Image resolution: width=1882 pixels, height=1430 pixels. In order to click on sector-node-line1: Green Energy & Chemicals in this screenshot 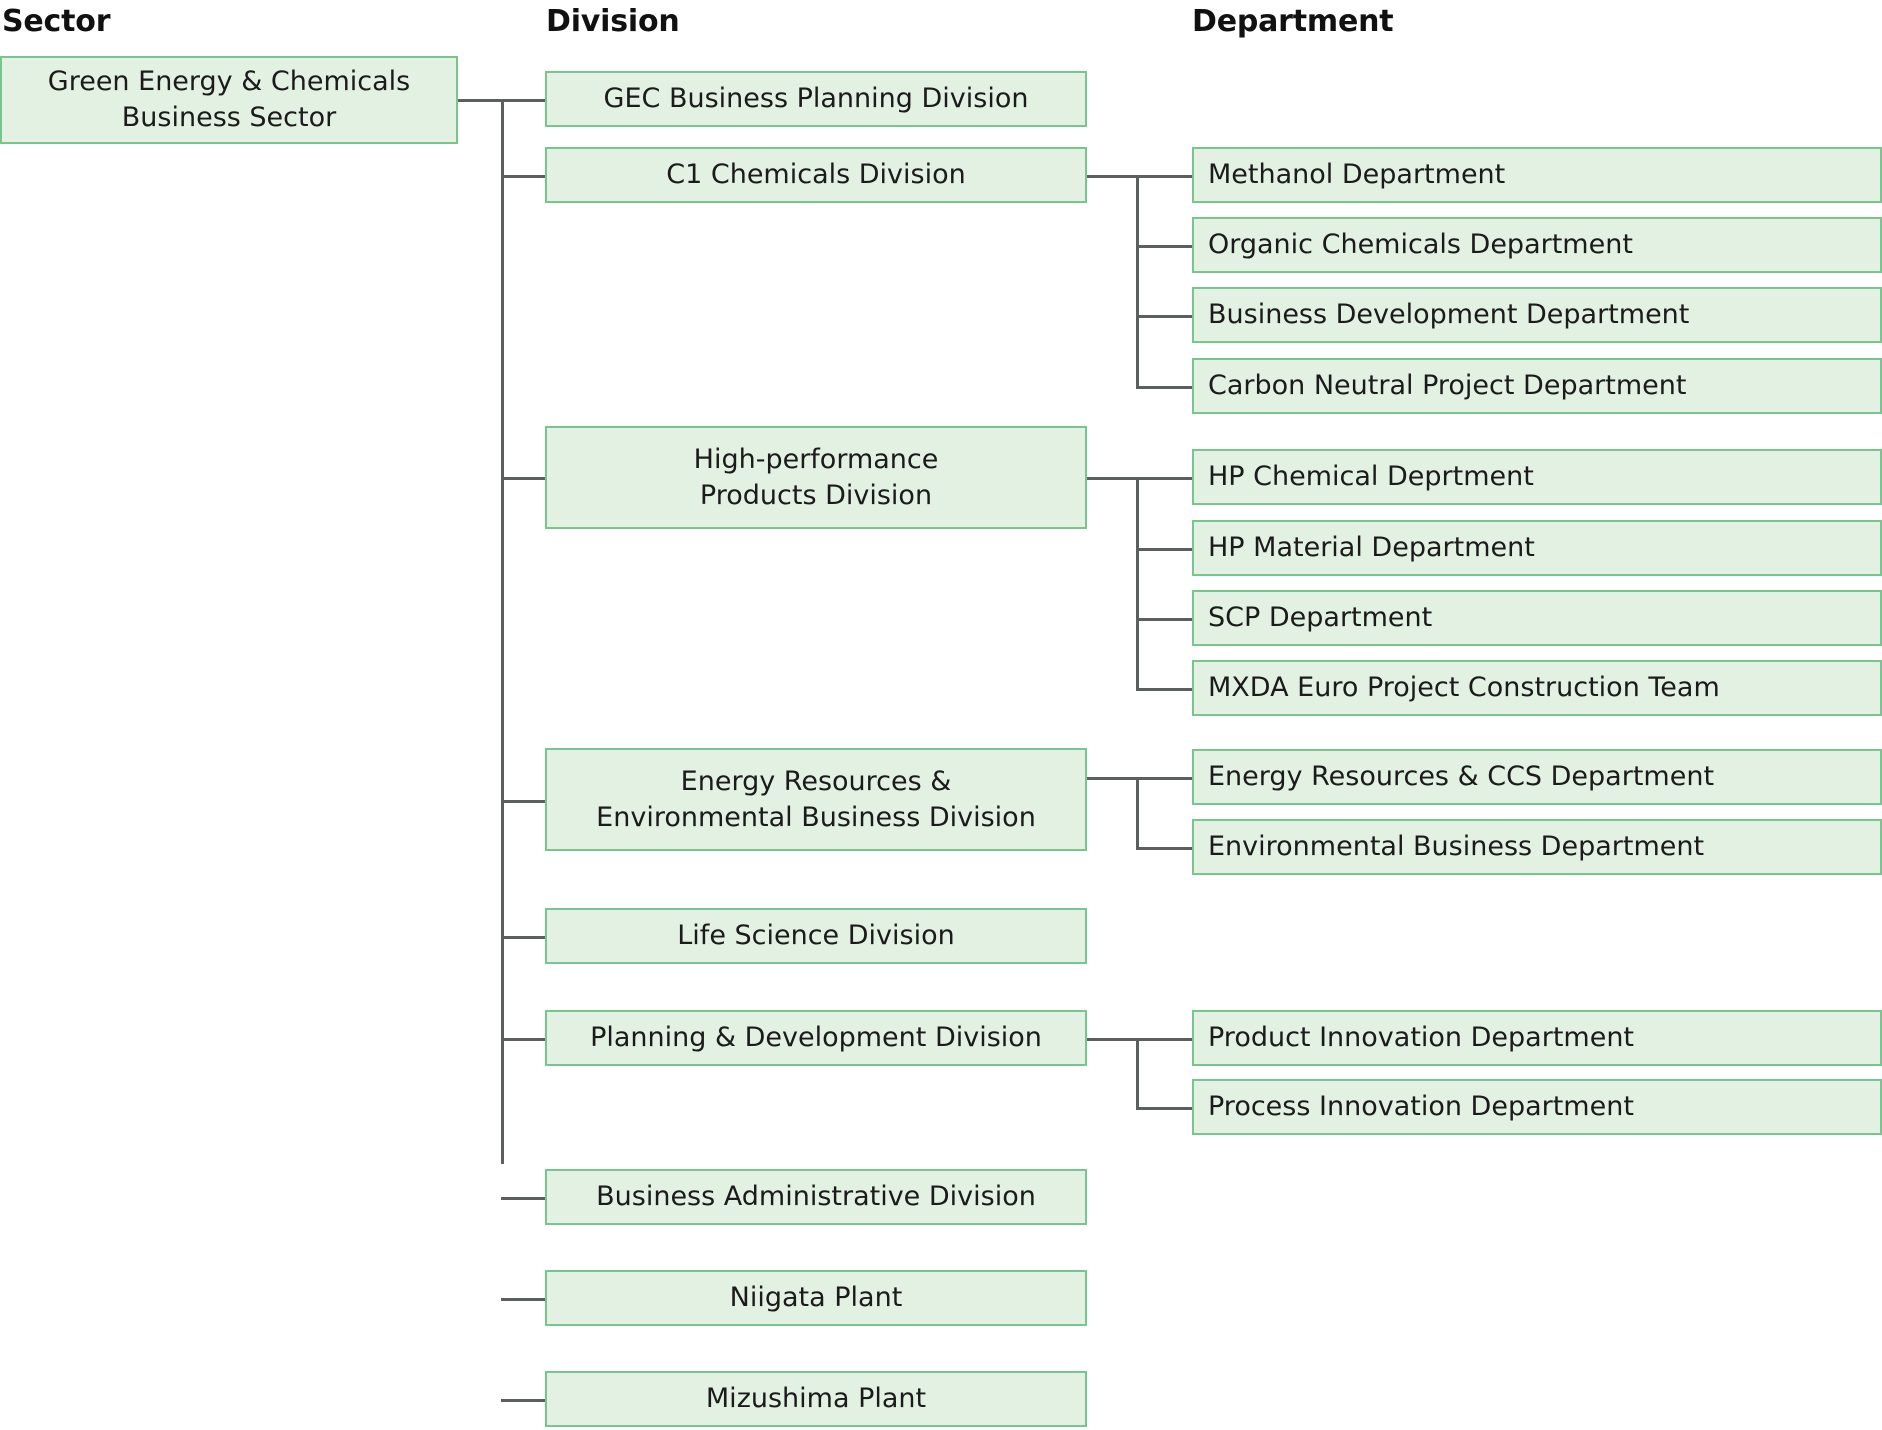, I will do `click(229, 81)`.